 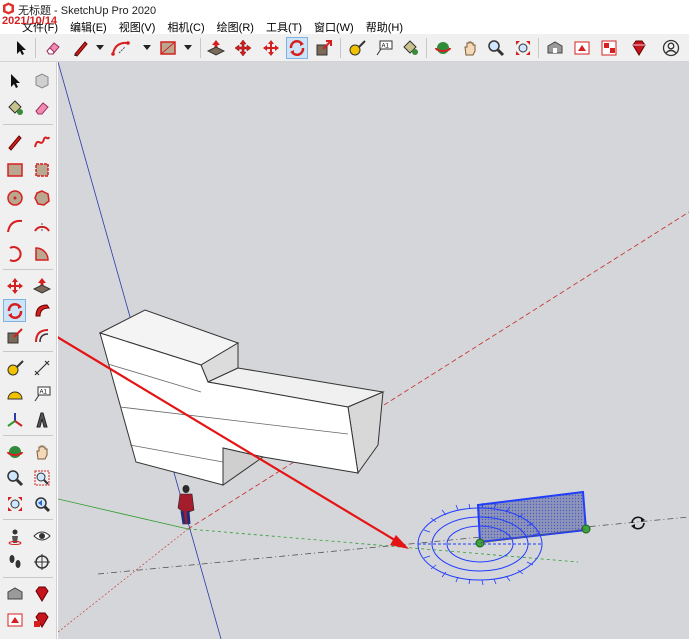 I want to click on circle-icon, so click(x=14, y=197).